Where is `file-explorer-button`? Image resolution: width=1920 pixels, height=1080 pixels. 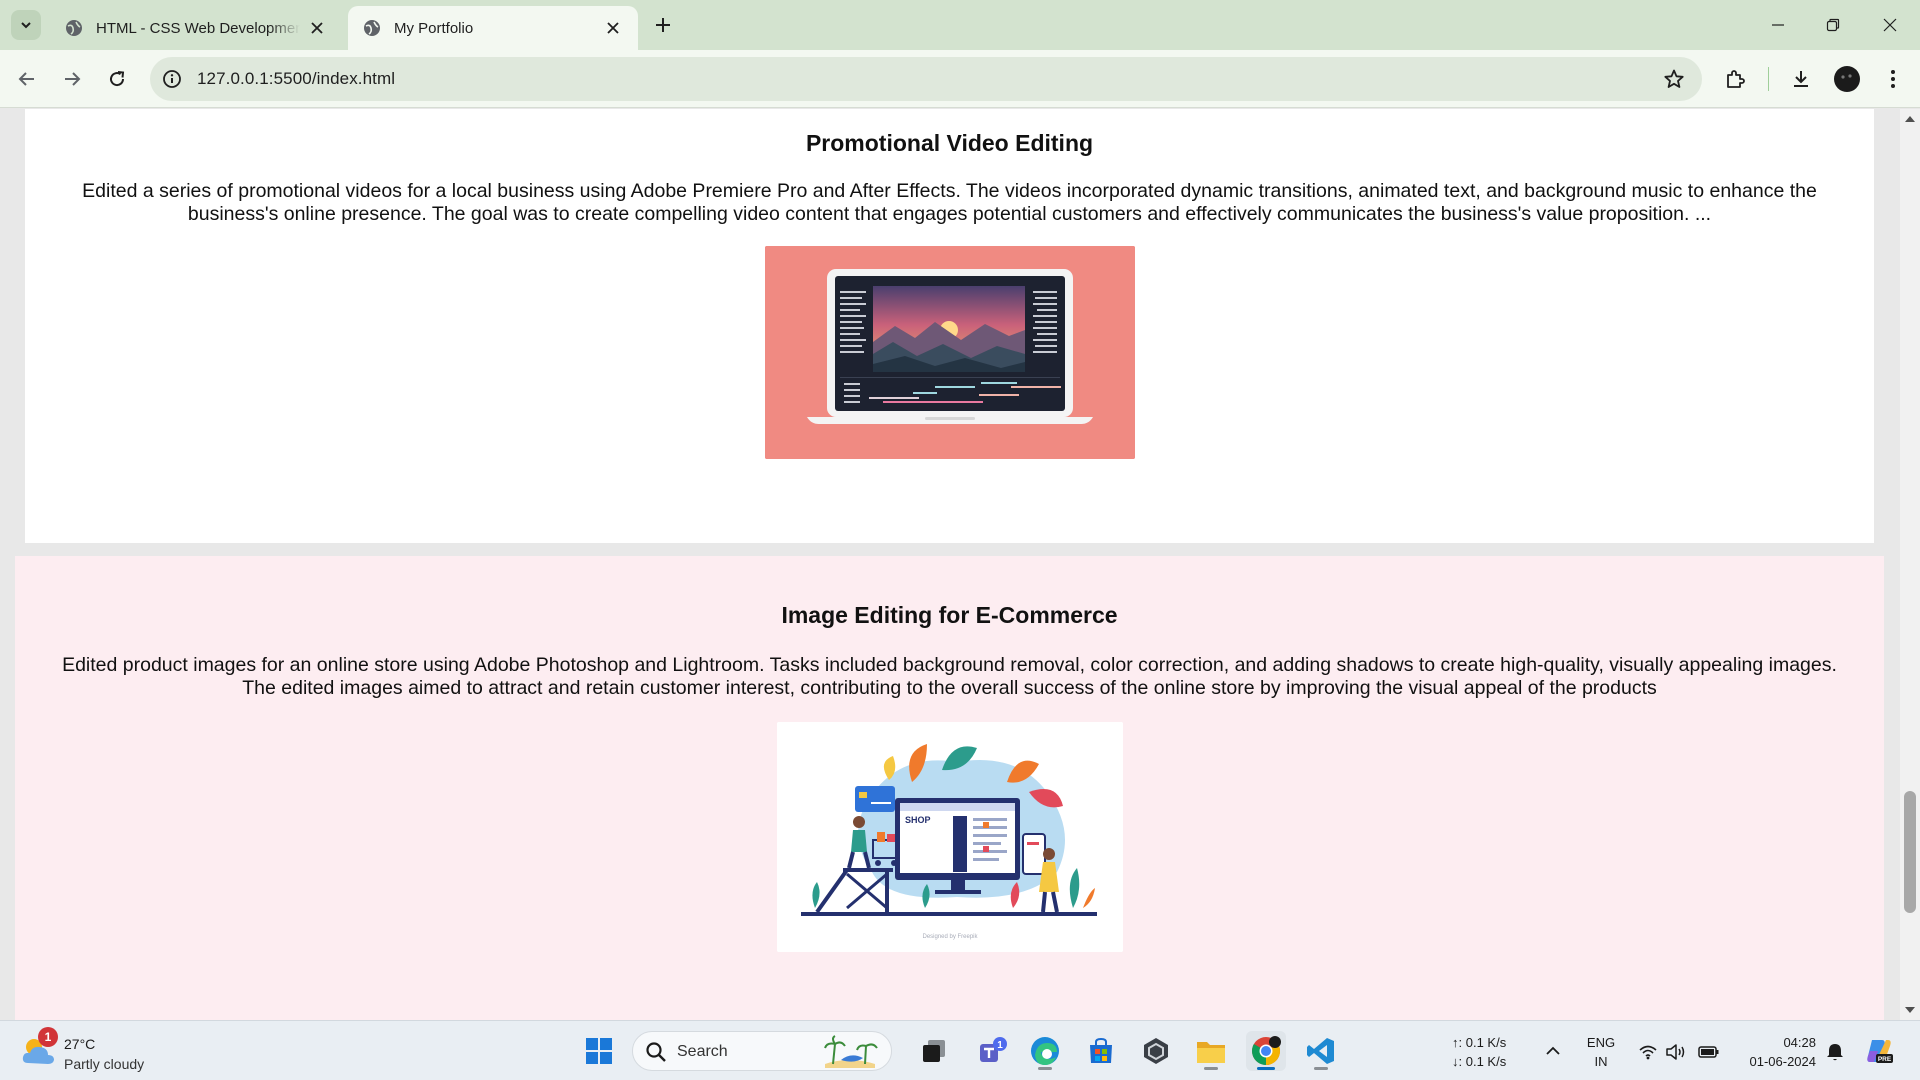 file-explorer-button is located at coordinates (1211, 1051).